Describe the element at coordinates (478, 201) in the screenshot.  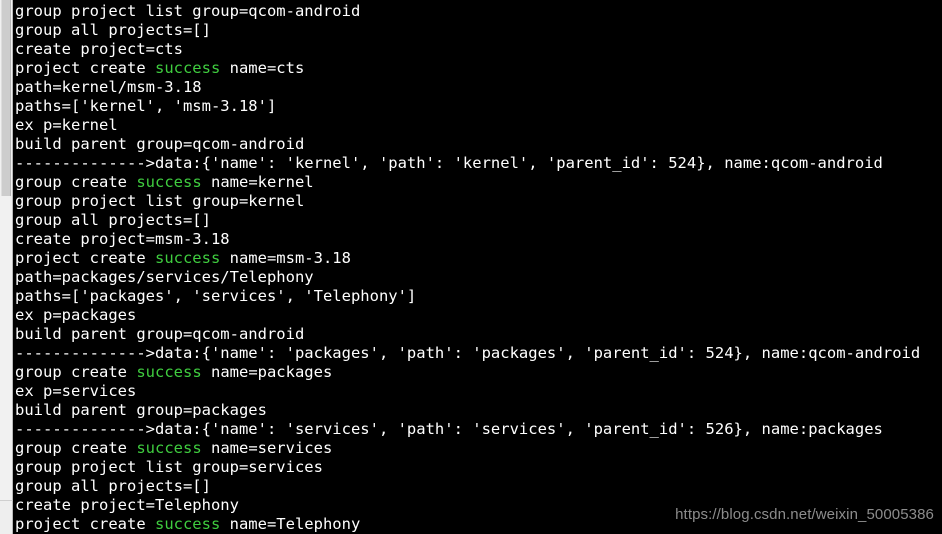
I see `terminal-line: group project list group=kernel` at that location.